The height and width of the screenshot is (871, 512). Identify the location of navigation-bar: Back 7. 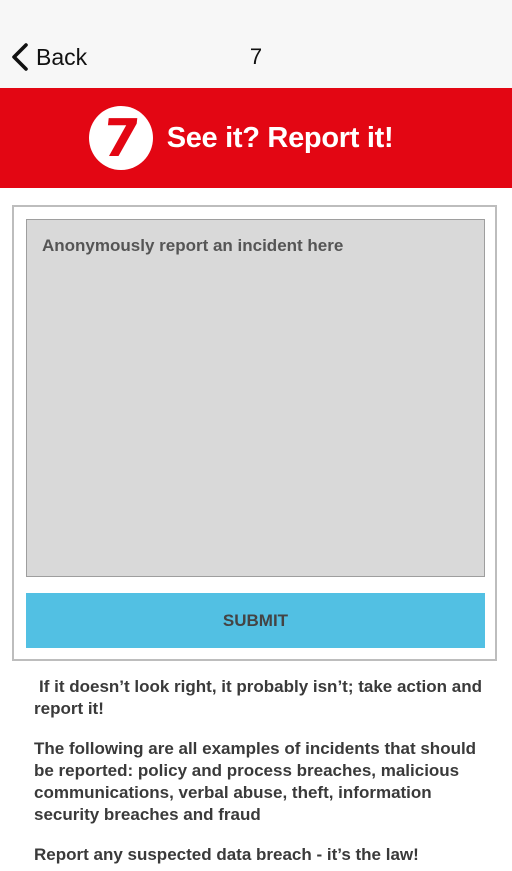
(256, 44).